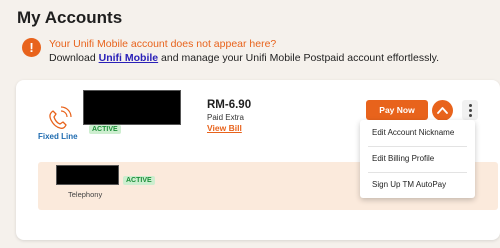  Describe the element at coordinates (224, 128) in the screenshot. I see `view-bill-link: View Bill` at that location.